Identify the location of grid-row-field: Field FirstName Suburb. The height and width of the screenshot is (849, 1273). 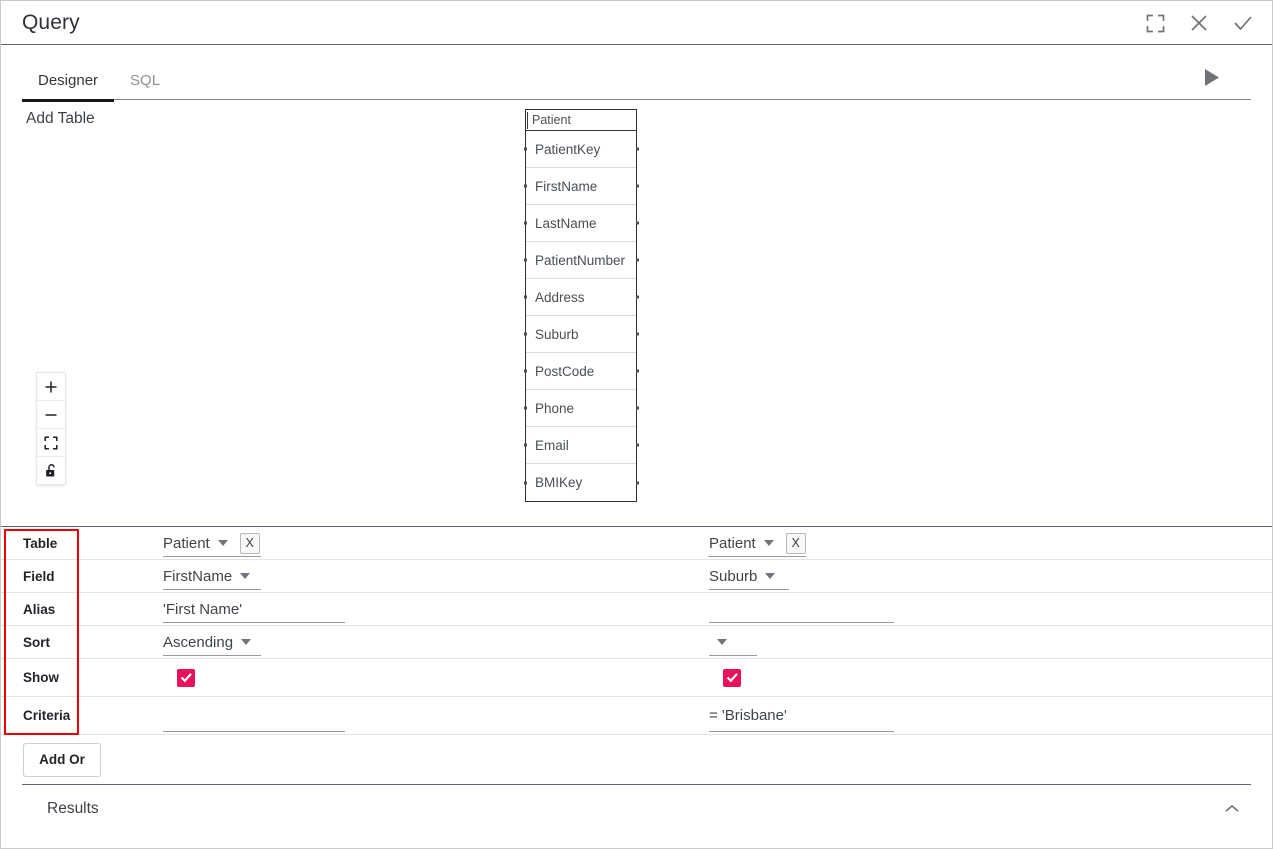
(636, 576).